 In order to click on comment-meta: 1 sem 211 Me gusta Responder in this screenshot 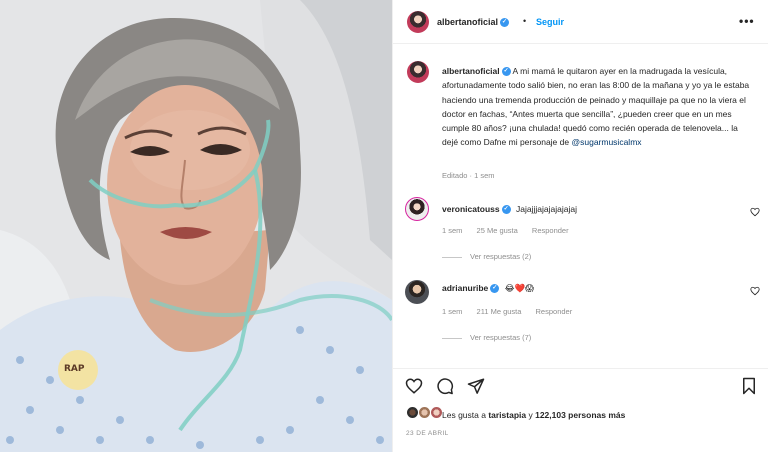, I will do `click(513, 311)`.